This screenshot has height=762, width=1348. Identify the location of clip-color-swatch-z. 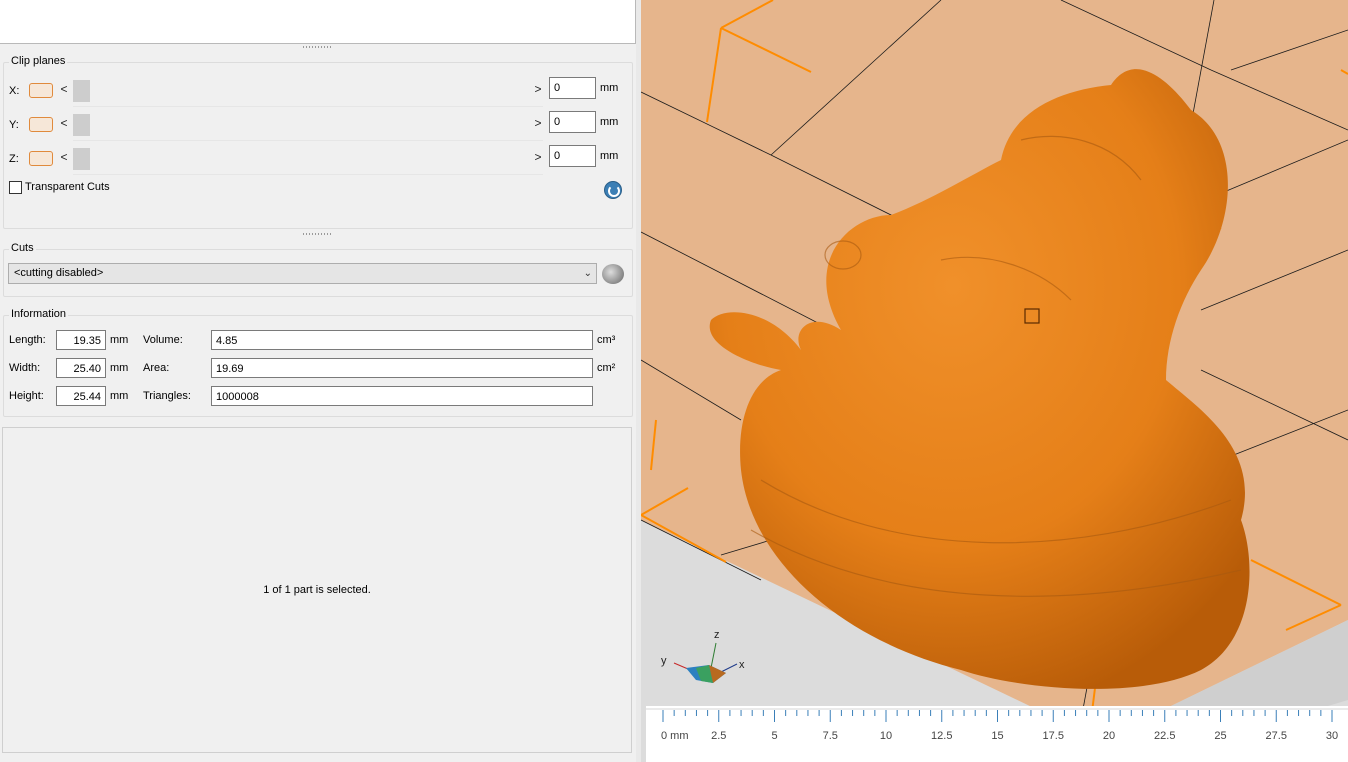
(41, 158).